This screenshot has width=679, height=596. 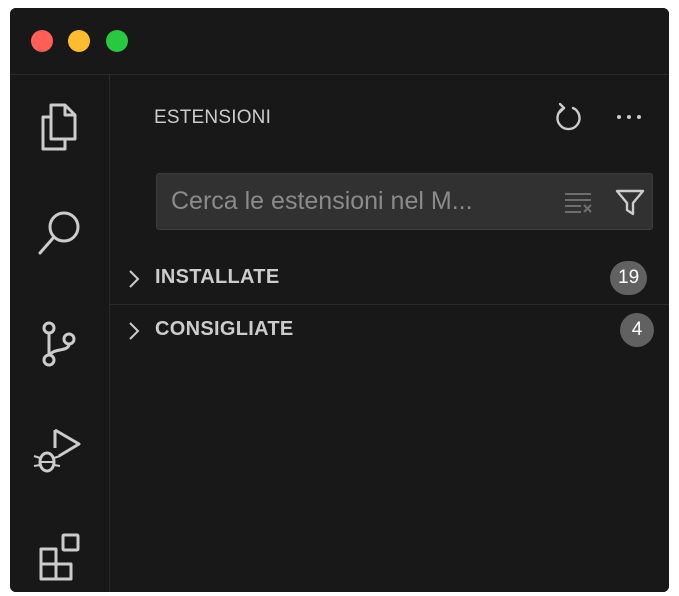 What do you see at coordinates (217, 277) in the screenshot?
I see `section-label: INSTALLATE` at bounding box center [217, 277].